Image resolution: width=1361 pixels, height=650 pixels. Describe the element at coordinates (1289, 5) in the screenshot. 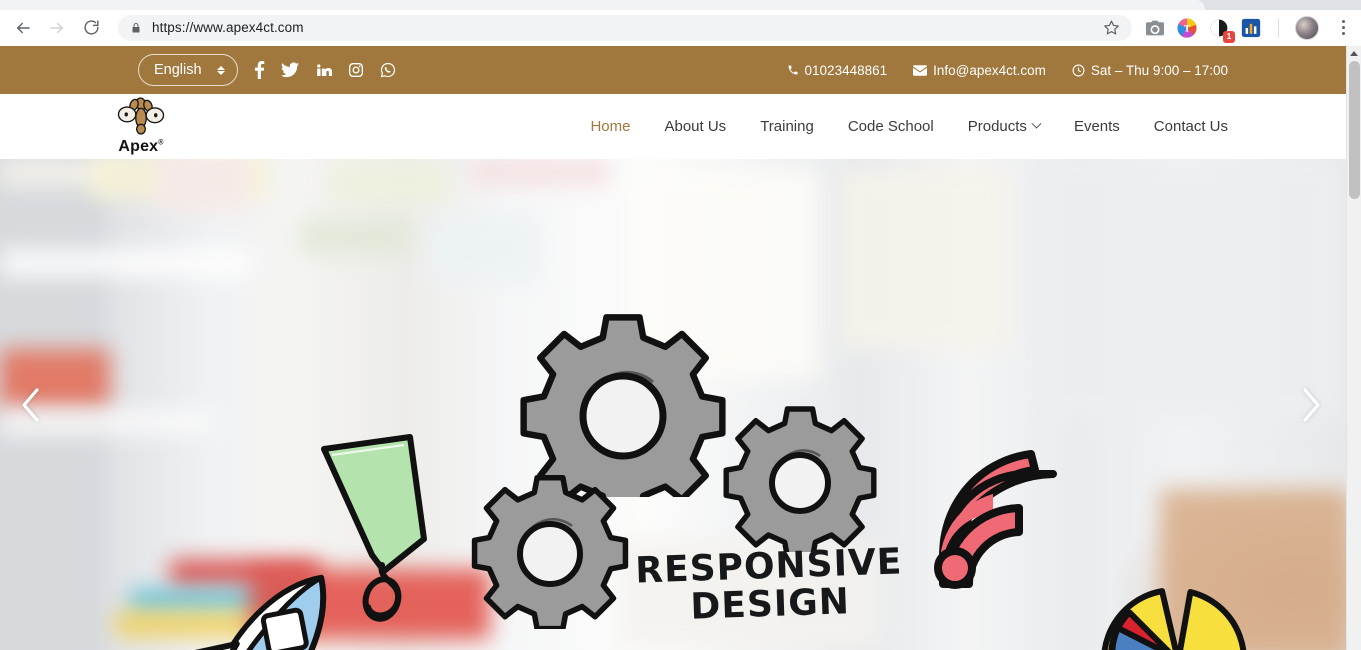

I see `browser-tab-next` at that location.